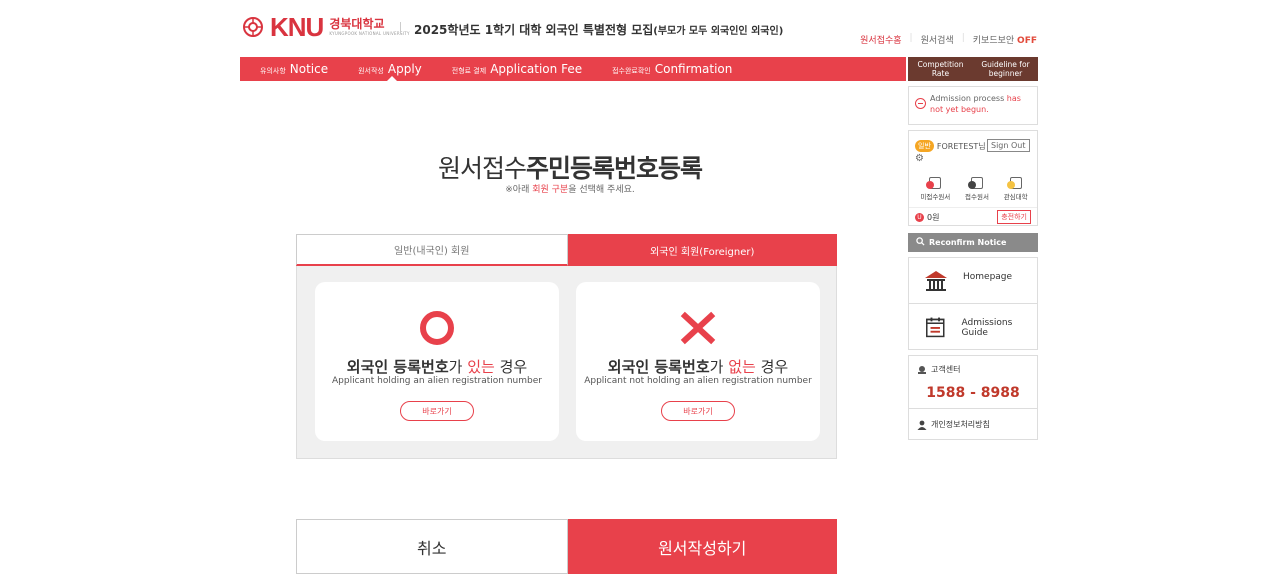 Image resolution: width=1273 pixels, height=582 pixels. I want to click on nav-apply-en: Apply, so click(404, 69).